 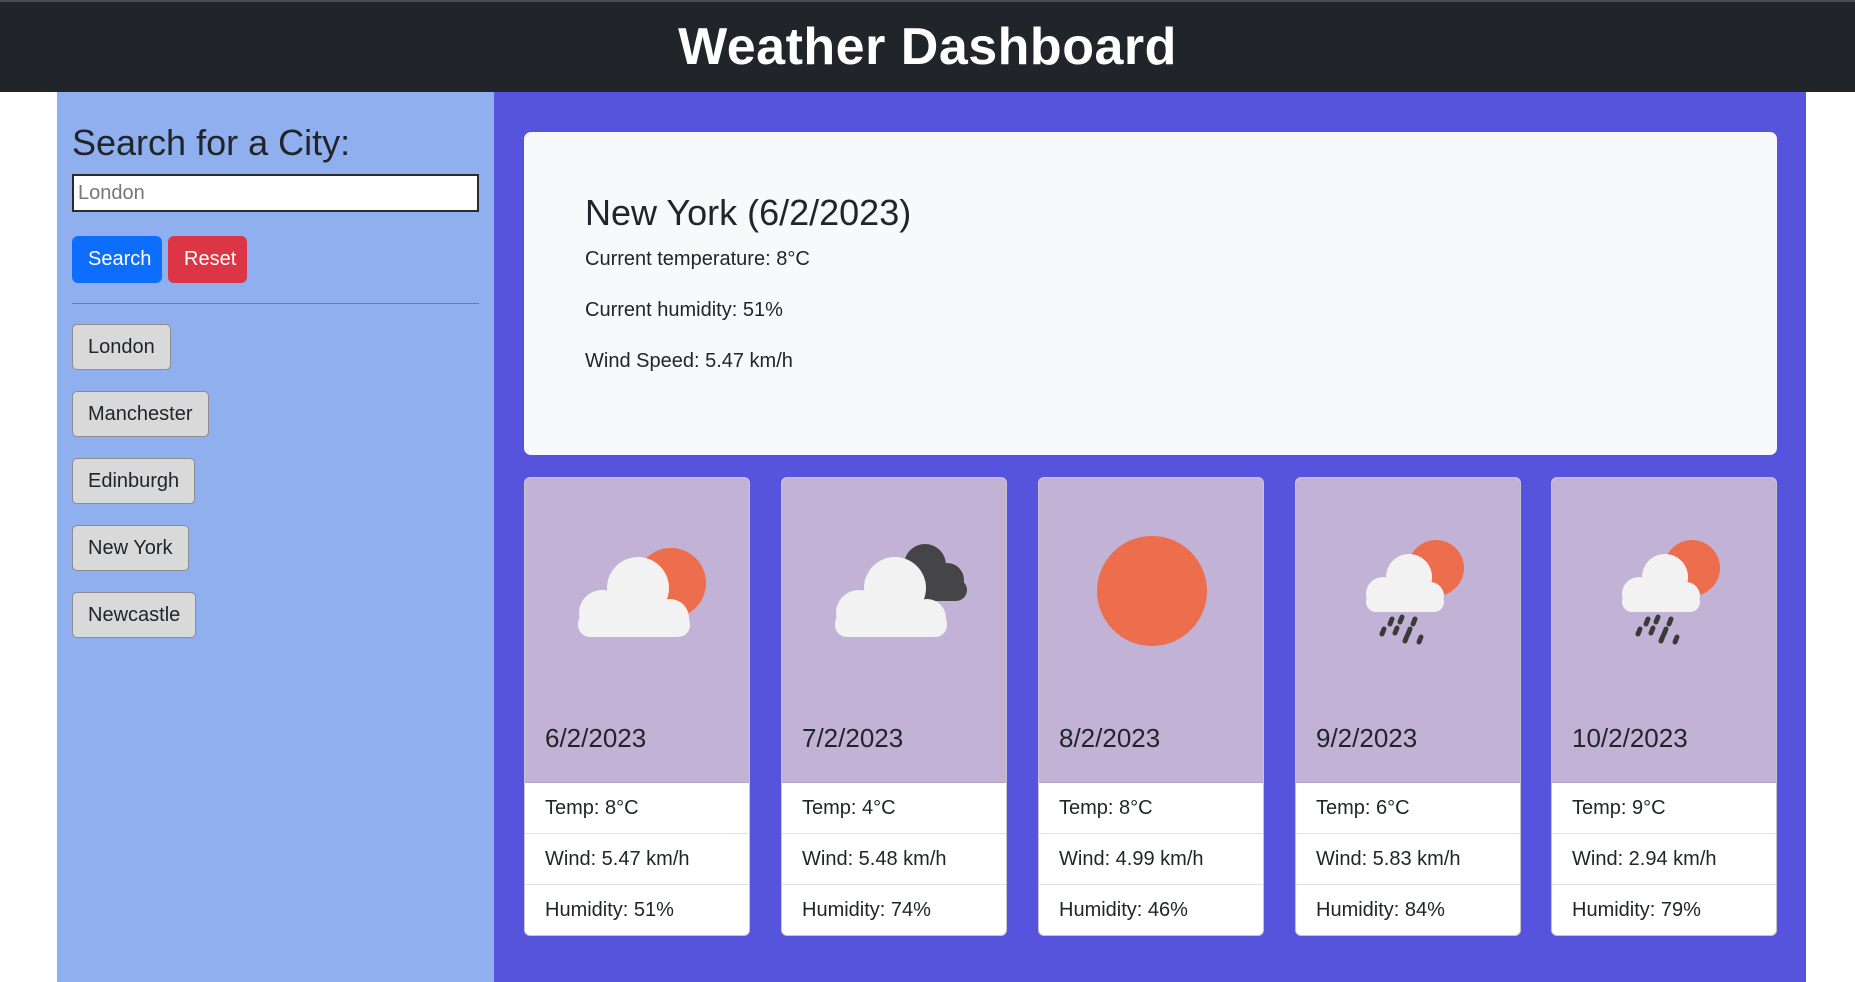 What do you see at coordinates (275, 259) in the screenshot?
I see `search-actions: Search Reset` at bounding box center [275, 259].